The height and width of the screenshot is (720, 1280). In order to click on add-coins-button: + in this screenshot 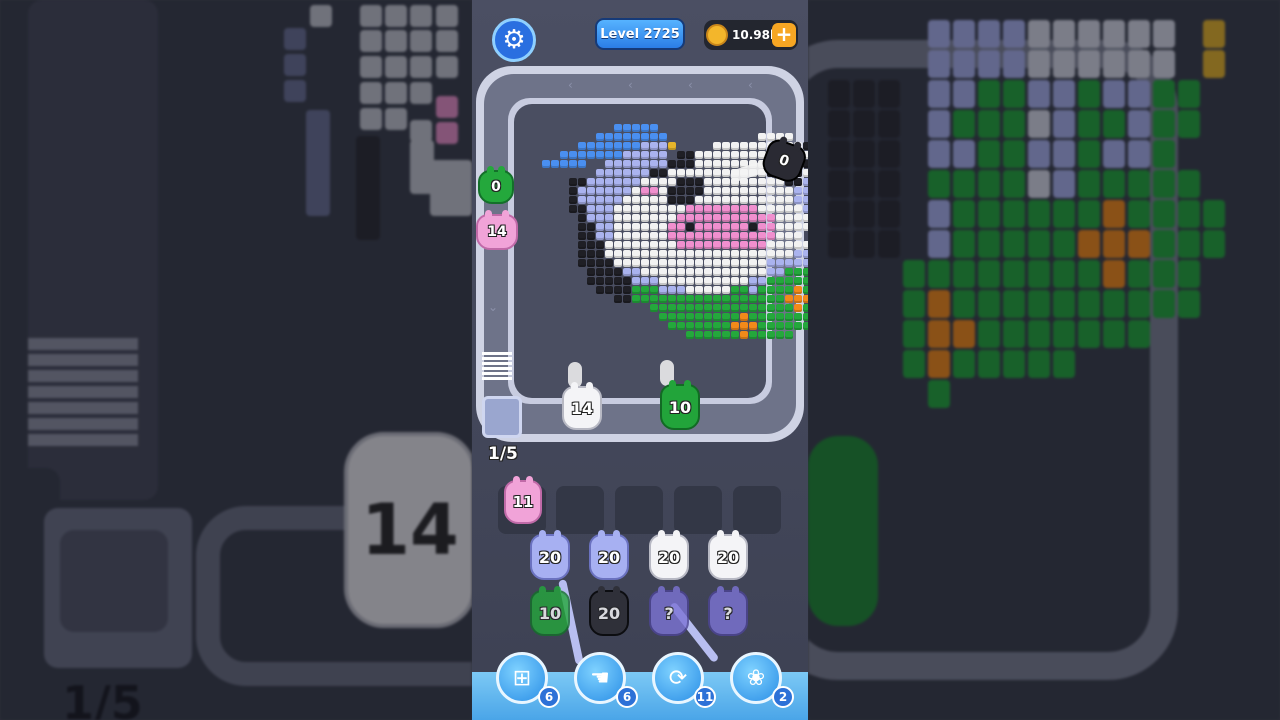, I will do `click(784, 35)`.